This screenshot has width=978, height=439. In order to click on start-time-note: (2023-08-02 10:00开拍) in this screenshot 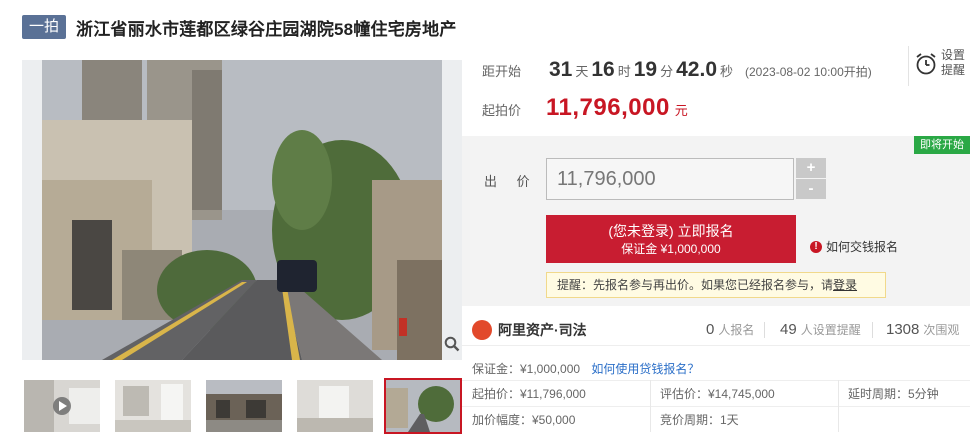, I will do `click(808, 72)`.